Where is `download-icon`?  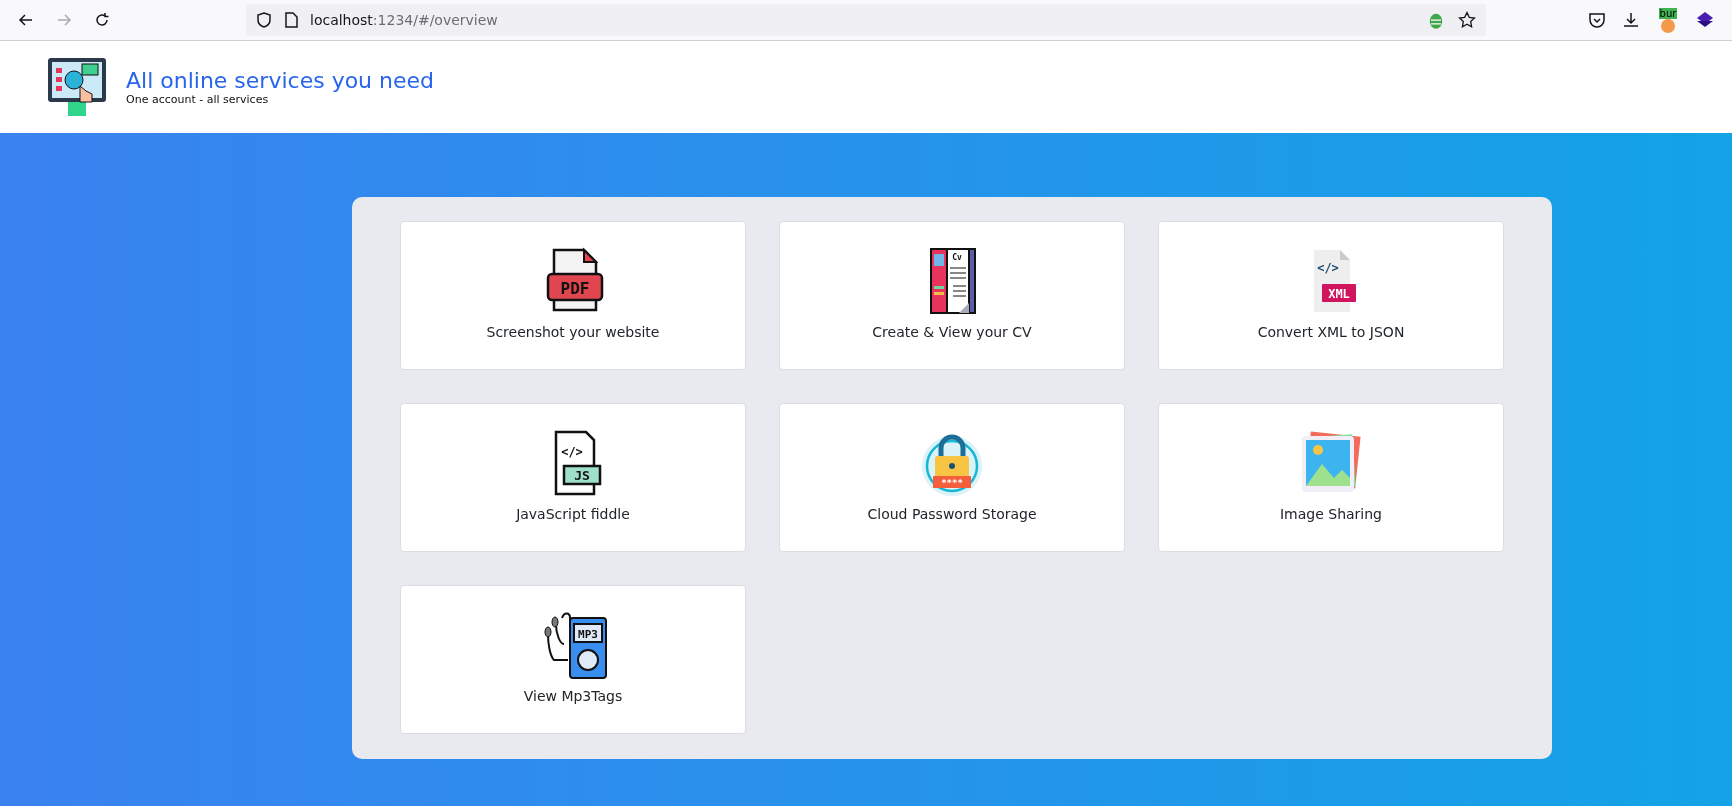
download-icon is located at coordinates (1631, 20).